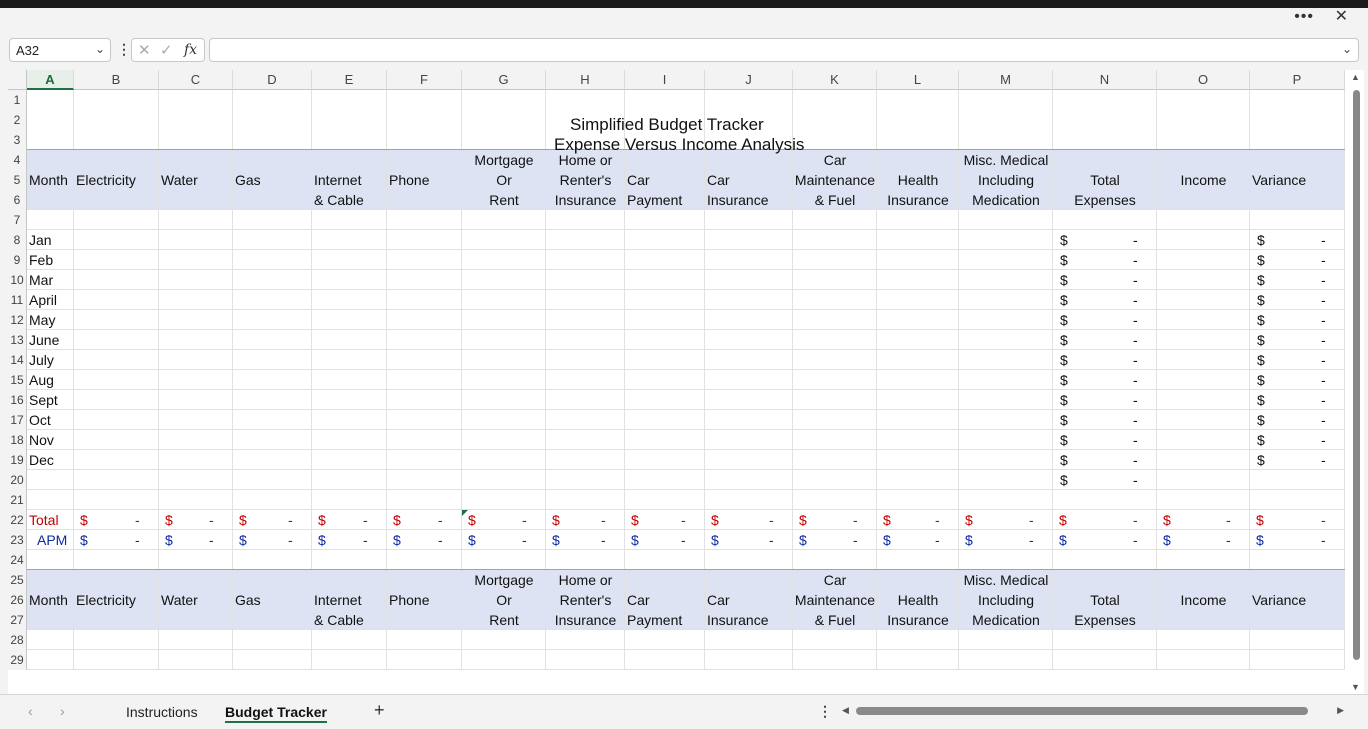 The height and width of the screenshot is (729, 1368). What do you see at coordinates (585, 80) in the screenshot?
I see `column-header-h: H` at bounding box center [585, 80].